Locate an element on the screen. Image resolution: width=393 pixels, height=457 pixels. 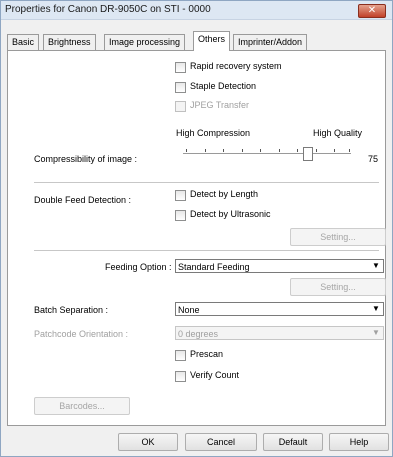
compressibility-slider-track is located at coordinates (267, 154).